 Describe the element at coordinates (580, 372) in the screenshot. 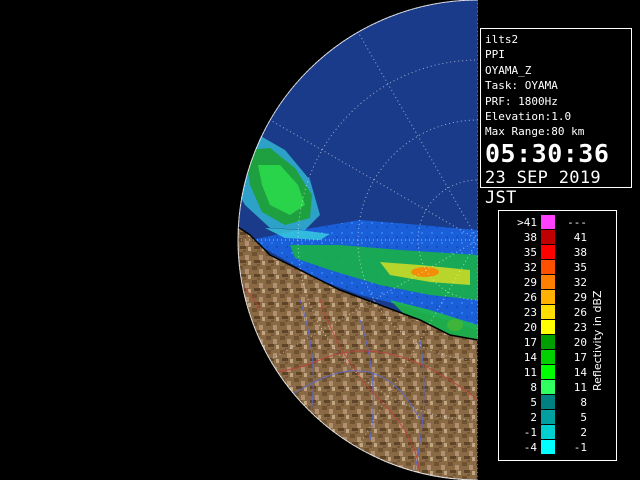

I see `legend-upper-bound: 14` at that location.